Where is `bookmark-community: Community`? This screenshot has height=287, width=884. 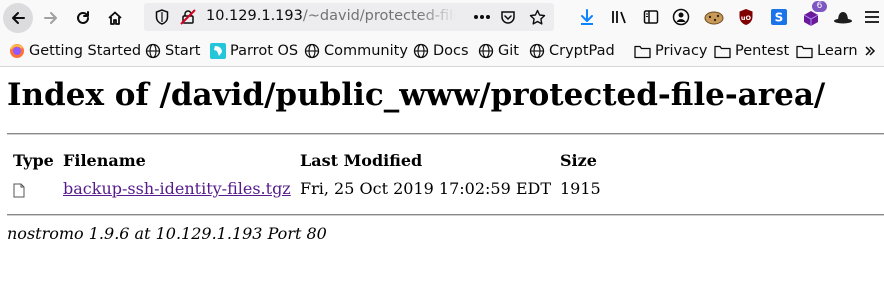 bookmark-community: Community is located at coordinates (356, 51).